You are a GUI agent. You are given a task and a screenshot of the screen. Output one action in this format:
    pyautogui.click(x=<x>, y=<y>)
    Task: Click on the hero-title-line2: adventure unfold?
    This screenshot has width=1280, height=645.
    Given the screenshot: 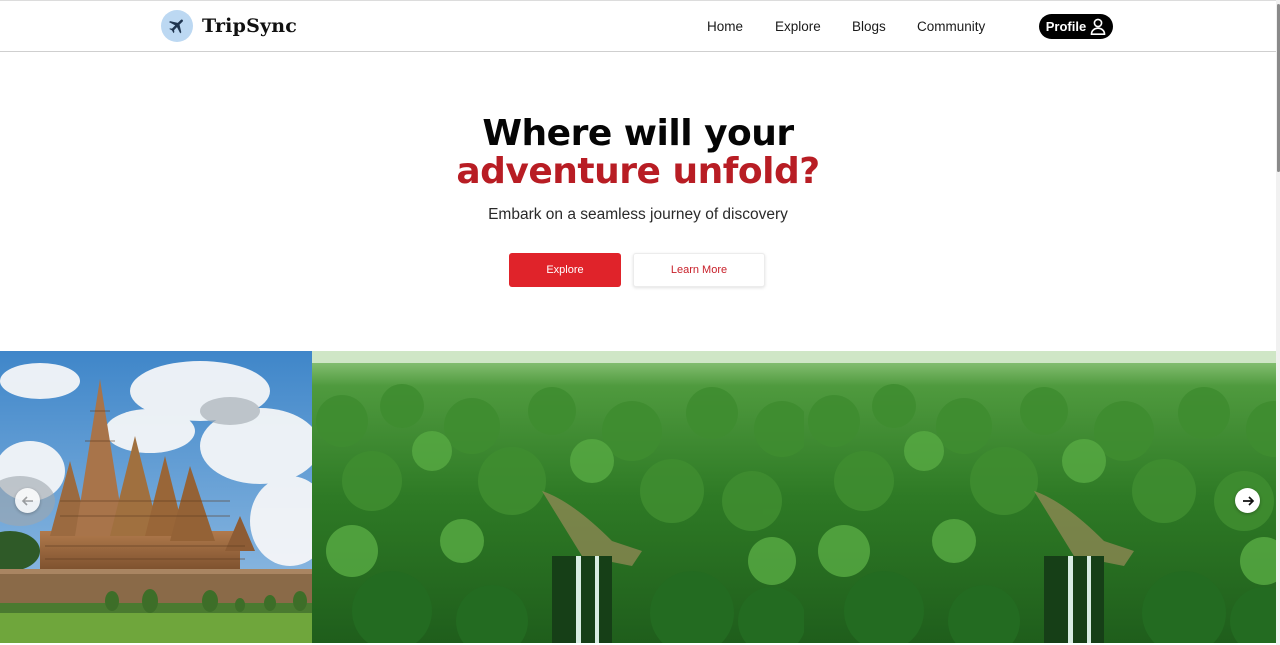 What is the action you would take?
    pyautogui.click(x=638, y=171)
    